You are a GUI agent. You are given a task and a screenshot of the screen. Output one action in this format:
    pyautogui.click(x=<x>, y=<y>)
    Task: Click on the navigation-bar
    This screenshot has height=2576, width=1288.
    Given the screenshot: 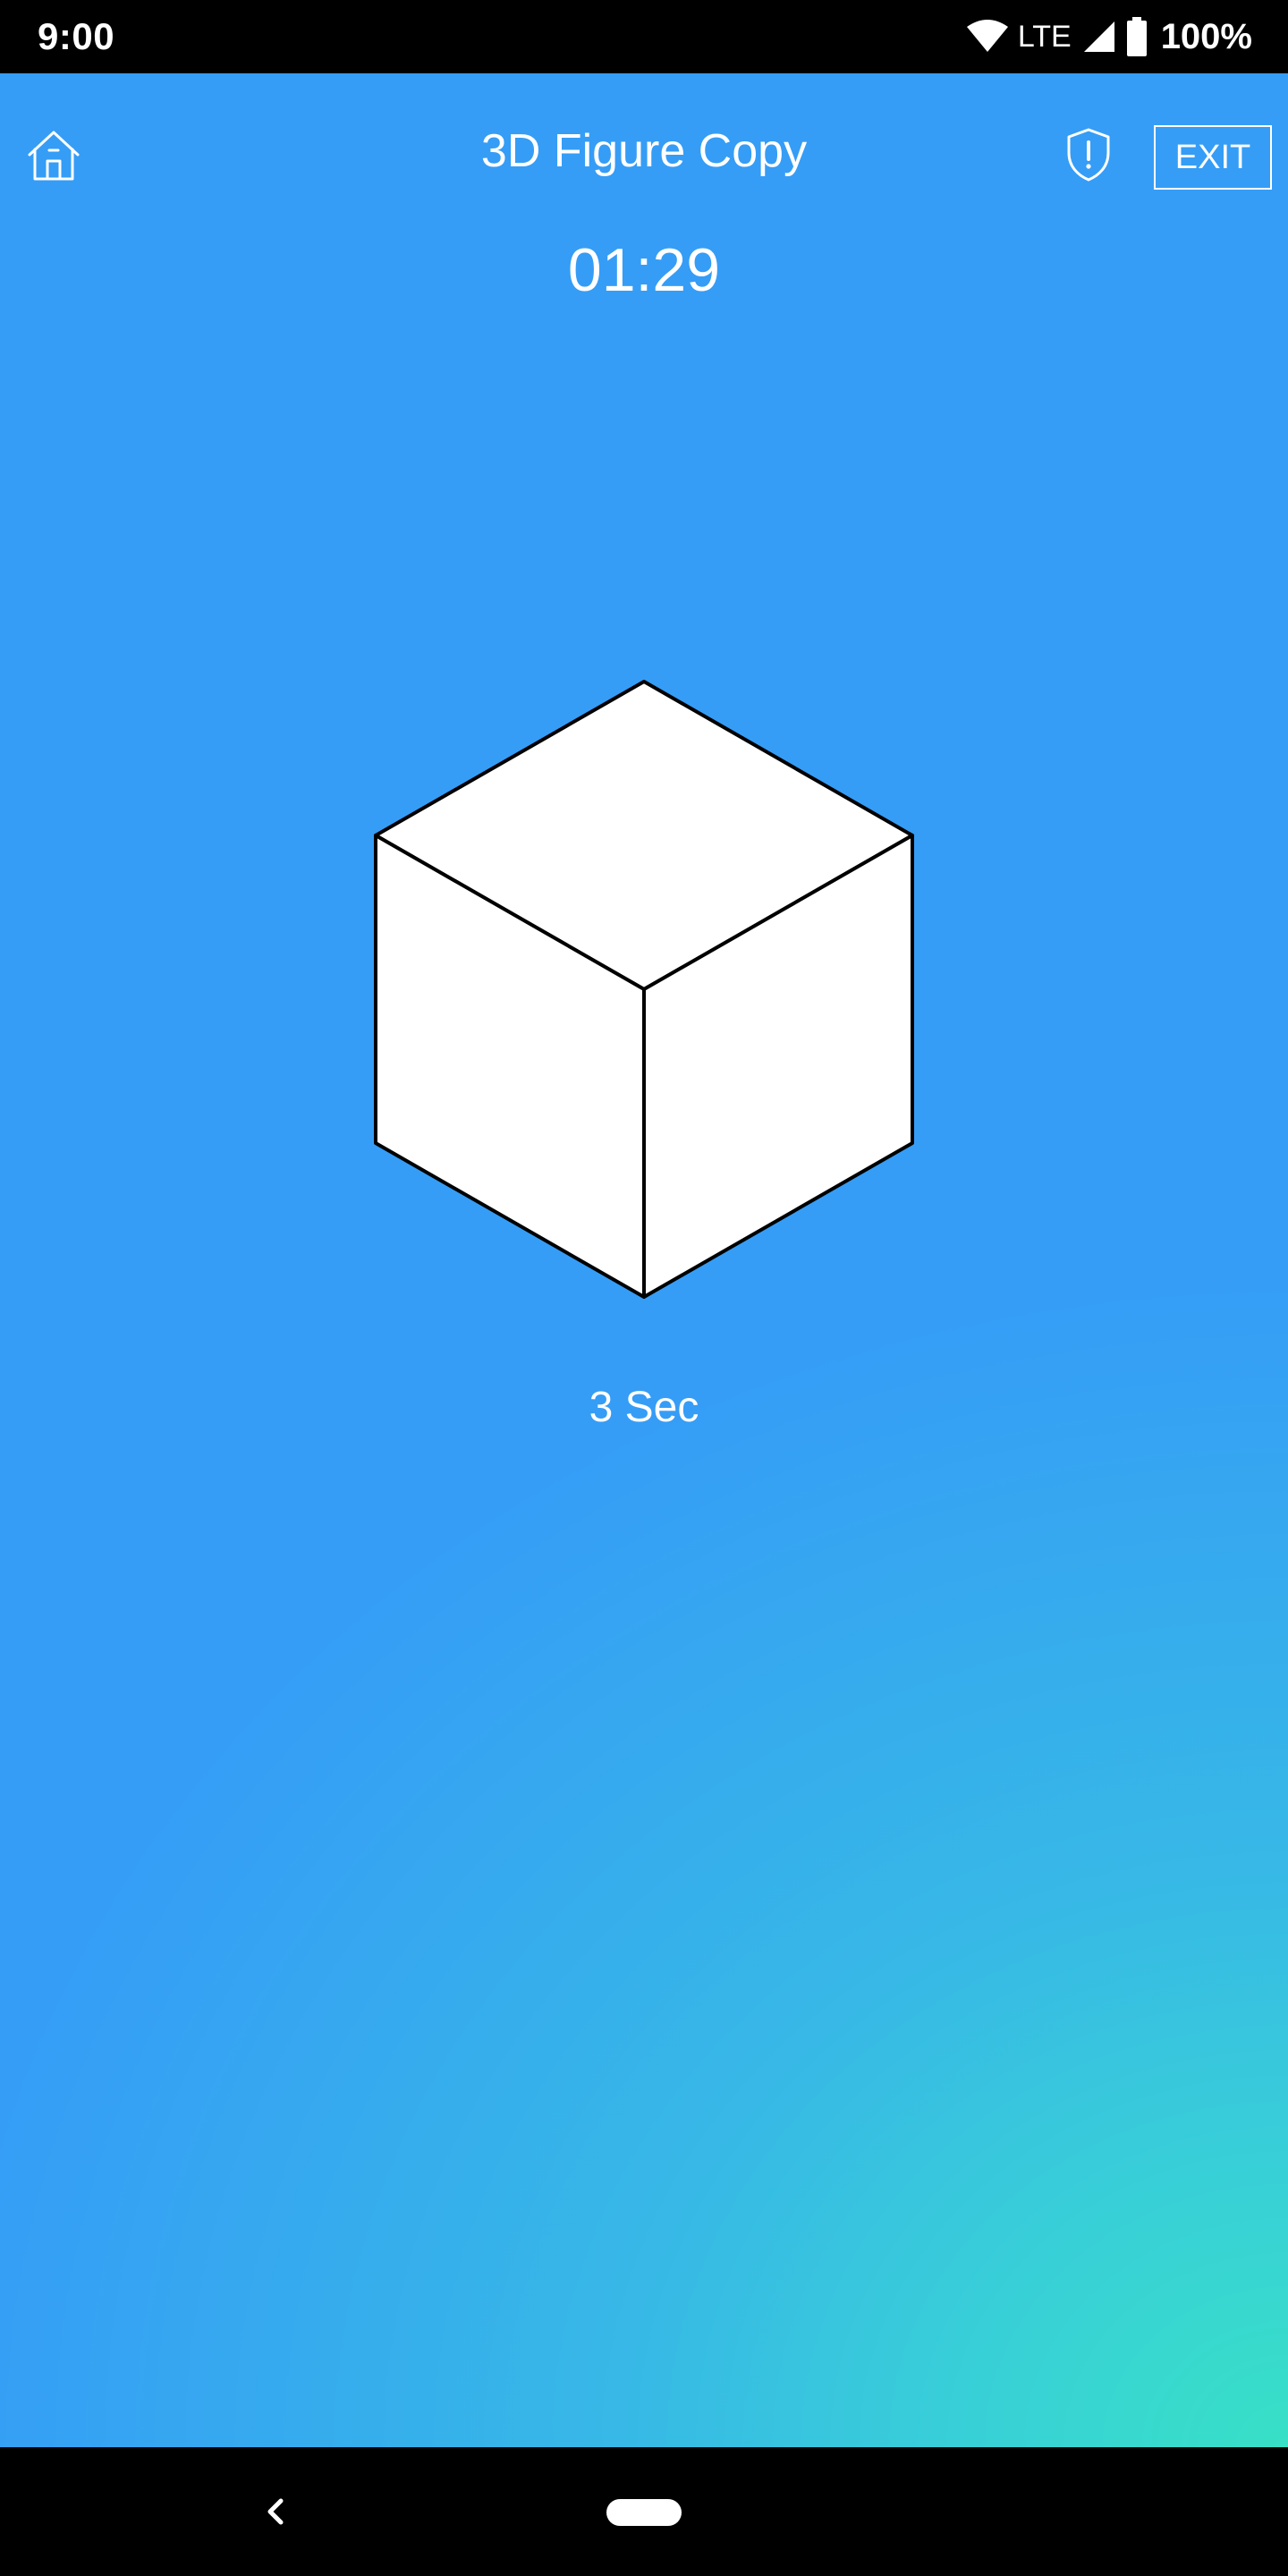 What is the action you would take?
    pyautogui.click(x=644, y=2511)
    